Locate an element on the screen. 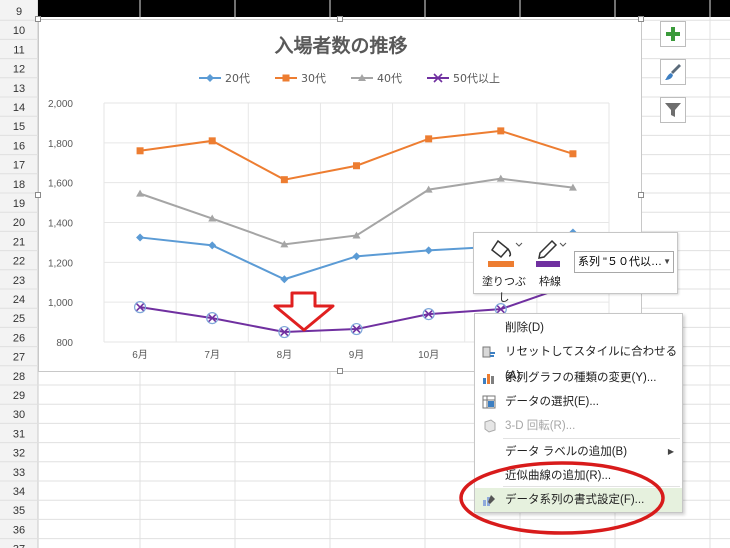  x-tick-label: 8月 is located at coordinates (285, 355).